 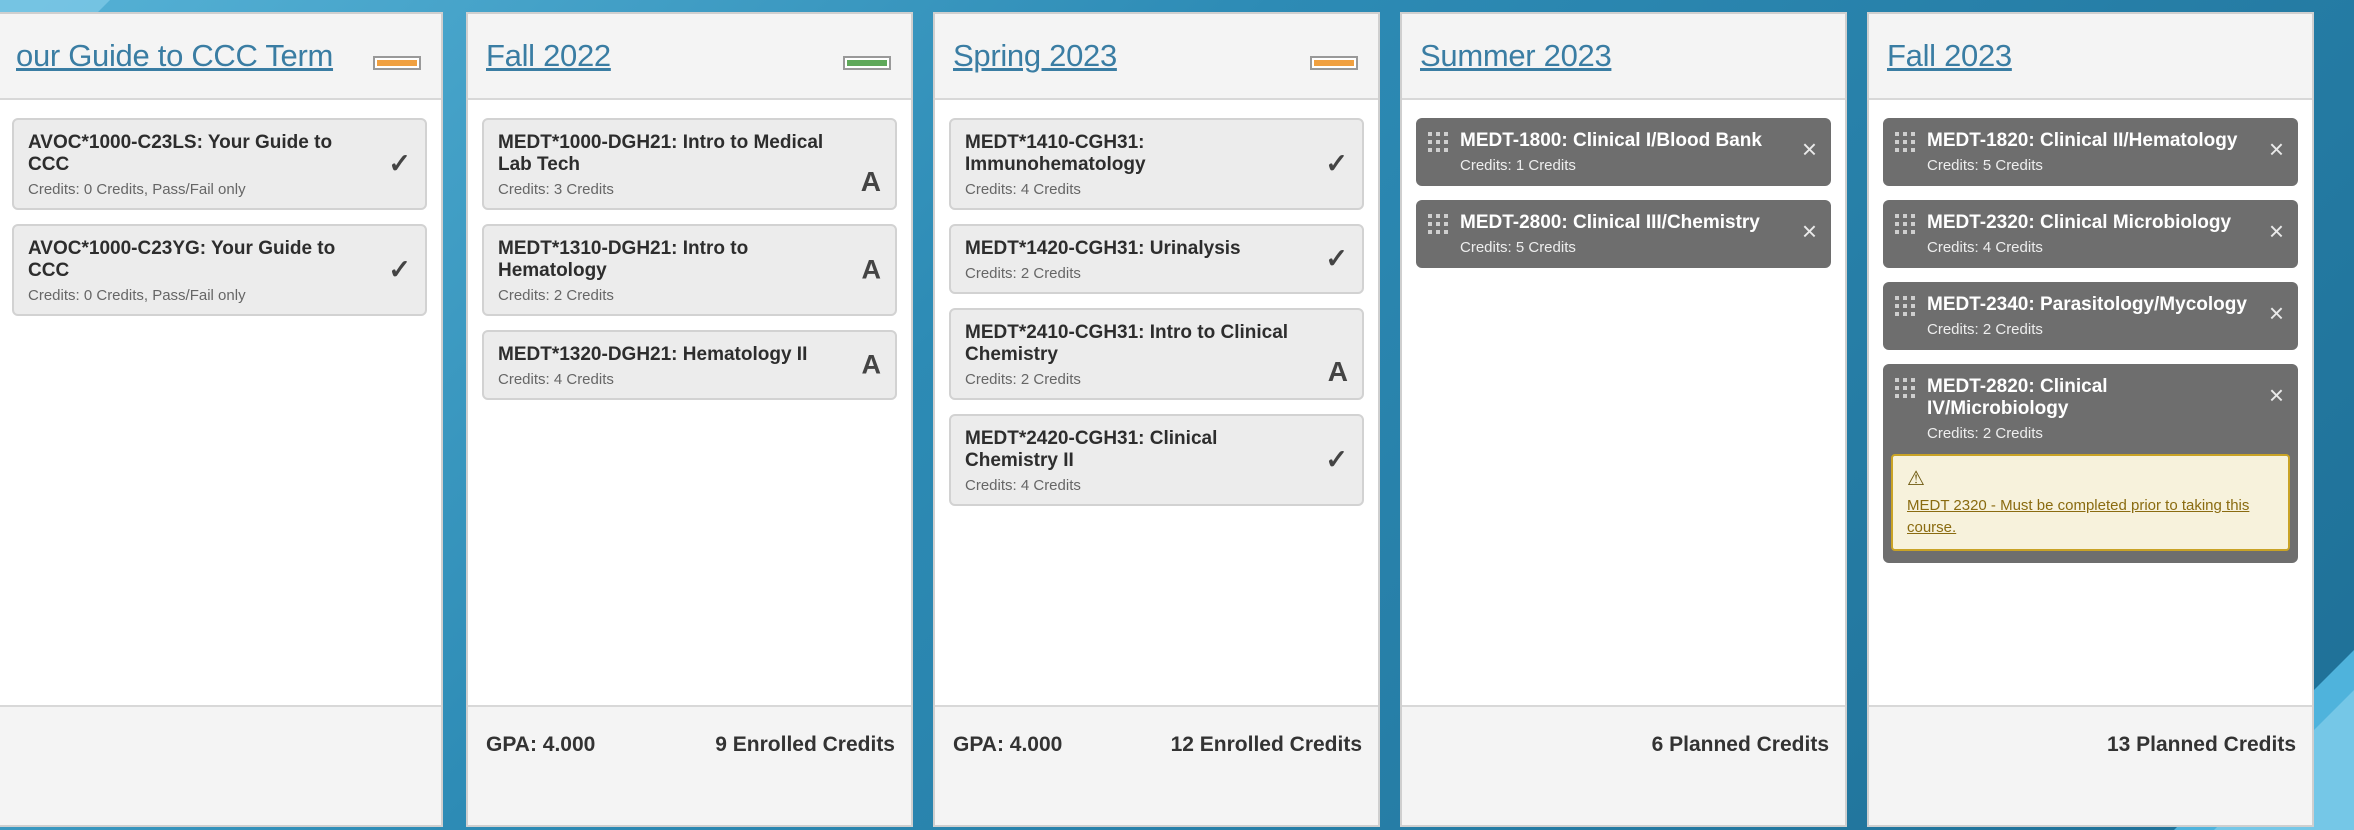 I want to click on course-title: MEDT-2340: Parasitology/Mycology, so click(x=2087, y=304).